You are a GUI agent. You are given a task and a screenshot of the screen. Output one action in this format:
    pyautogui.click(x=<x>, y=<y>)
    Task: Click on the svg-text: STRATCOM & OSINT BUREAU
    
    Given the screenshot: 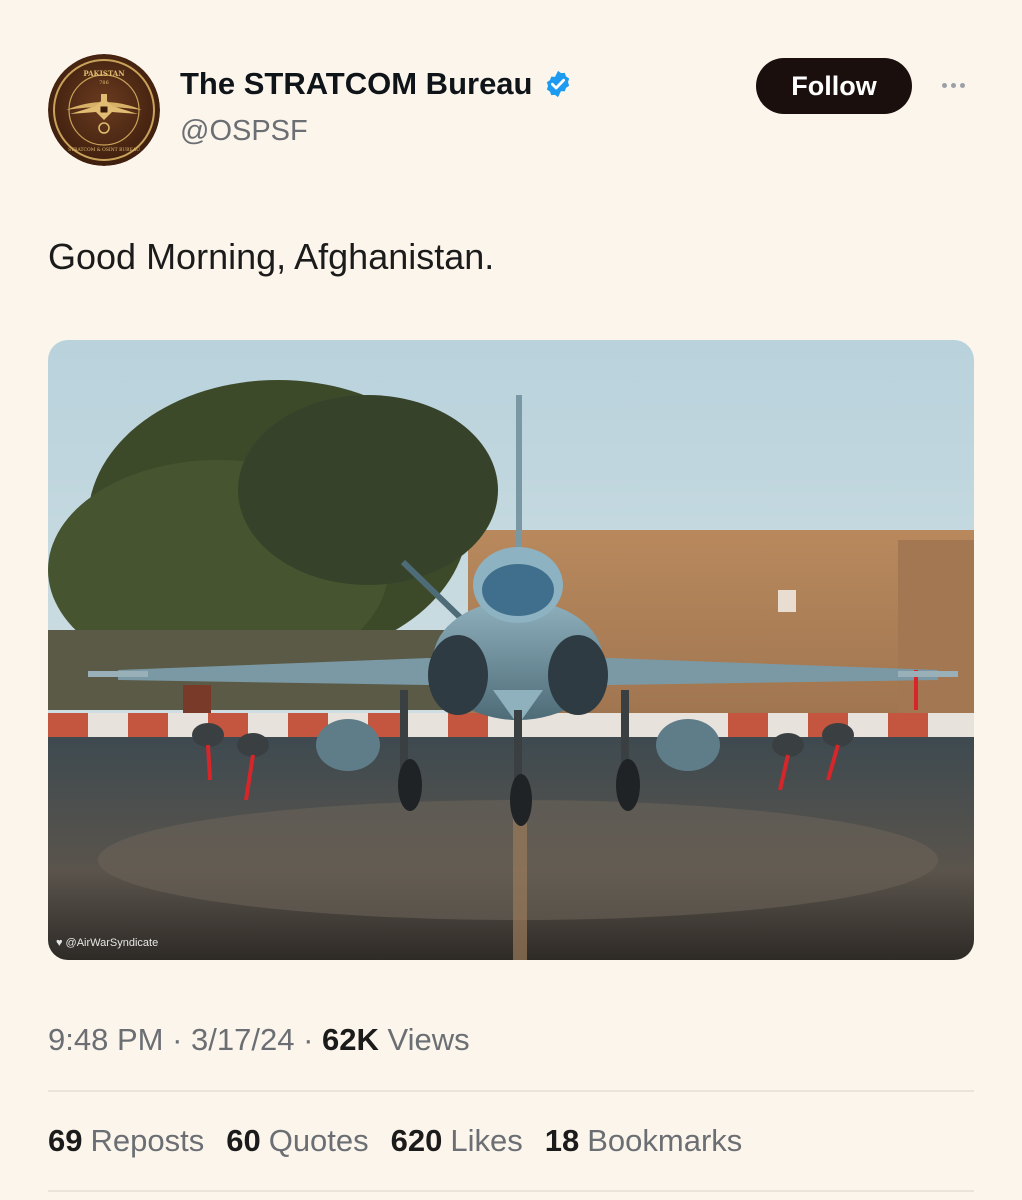 What is the action you would take?
    pyautogui.click(x=104, y=150)
    